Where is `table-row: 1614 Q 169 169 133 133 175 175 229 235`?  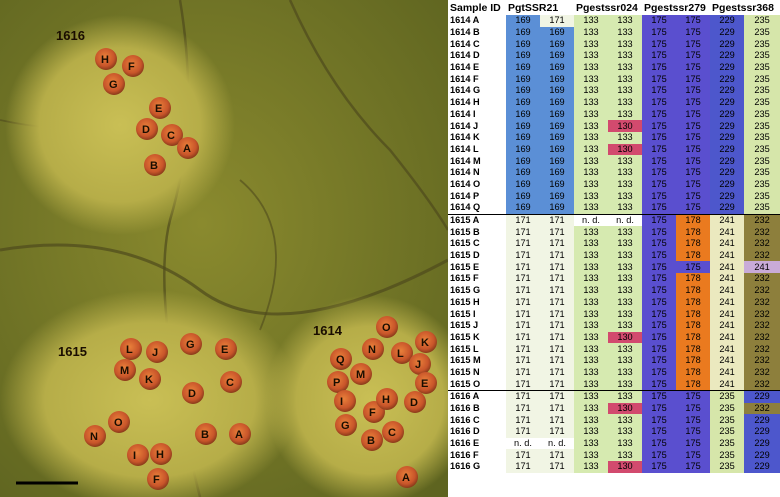 table-row: 1614 Q 169 169 133 133 175 175 229 235 is located at coordinates (614, 208).